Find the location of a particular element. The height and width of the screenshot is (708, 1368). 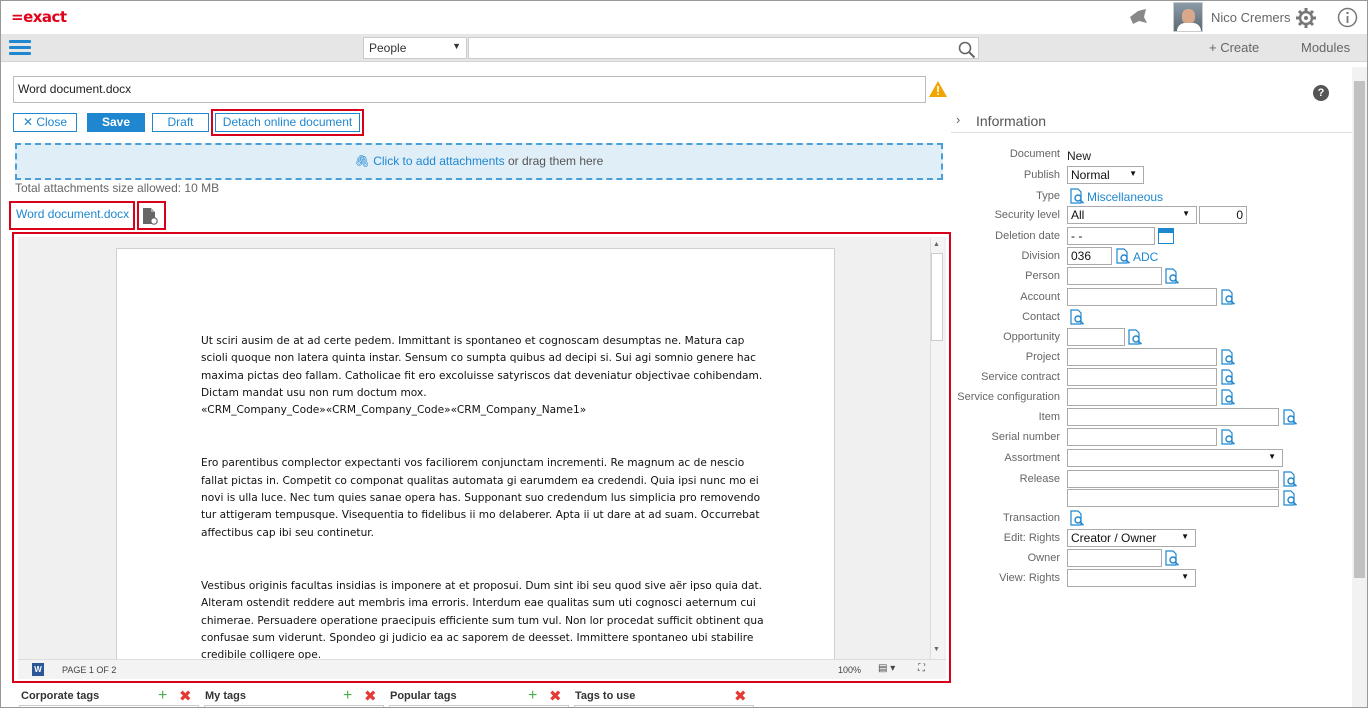

publish-select: Normal ▼ is located at coordinates (1105, 175).